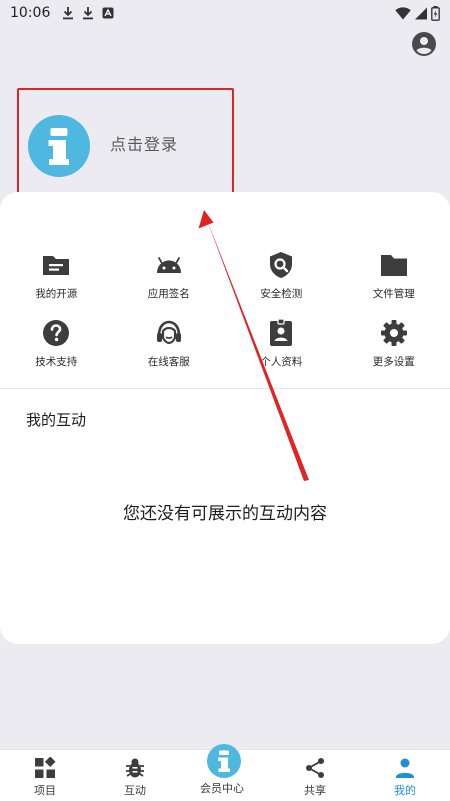 This screenshot has height=801, width=450. I want to click on feature-label: 文件管理, so click(394, 293).